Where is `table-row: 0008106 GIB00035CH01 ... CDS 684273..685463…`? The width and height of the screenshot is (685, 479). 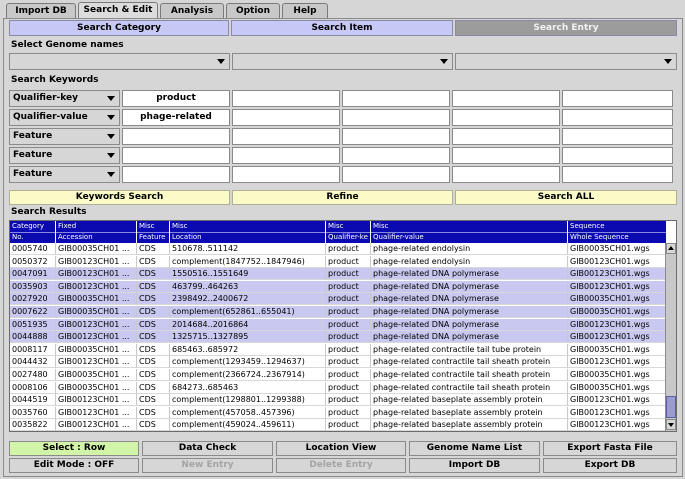 table-row: 0008106 GIB00035CH01 ... CDS 684273..685463… is located at coordinates (338, 387).